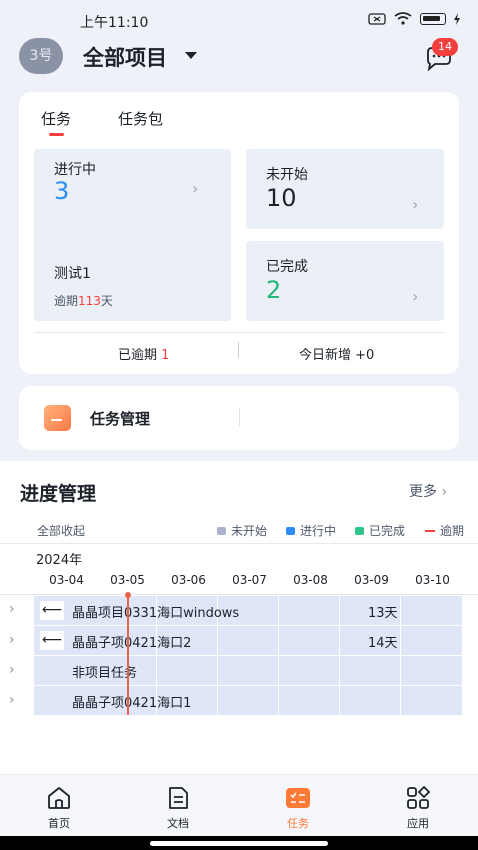 Image resolution: width=478 pixels, height=850 pixels. What do you see at coordinates (132, 703) in the screenshot?
I see `row-name: 晶晶子项0421海口1` at bounding box center [132, 703].